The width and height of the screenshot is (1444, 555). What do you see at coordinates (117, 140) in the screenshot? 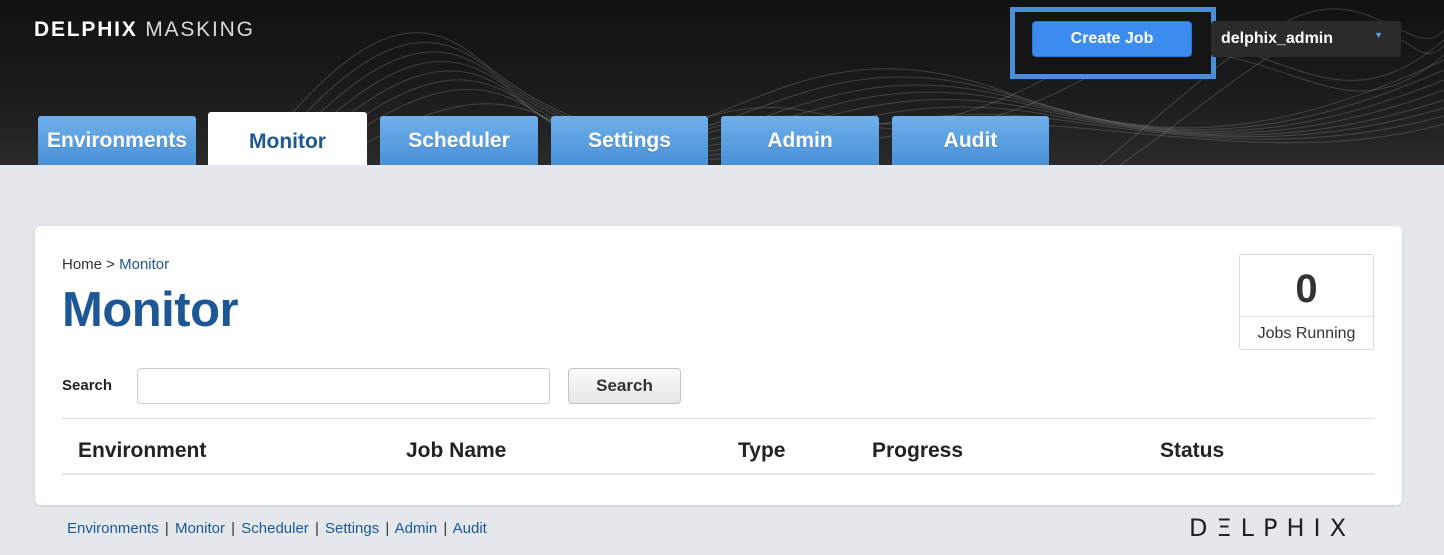
I see `tab-environments: Environments` at bounding box center [117, 140].